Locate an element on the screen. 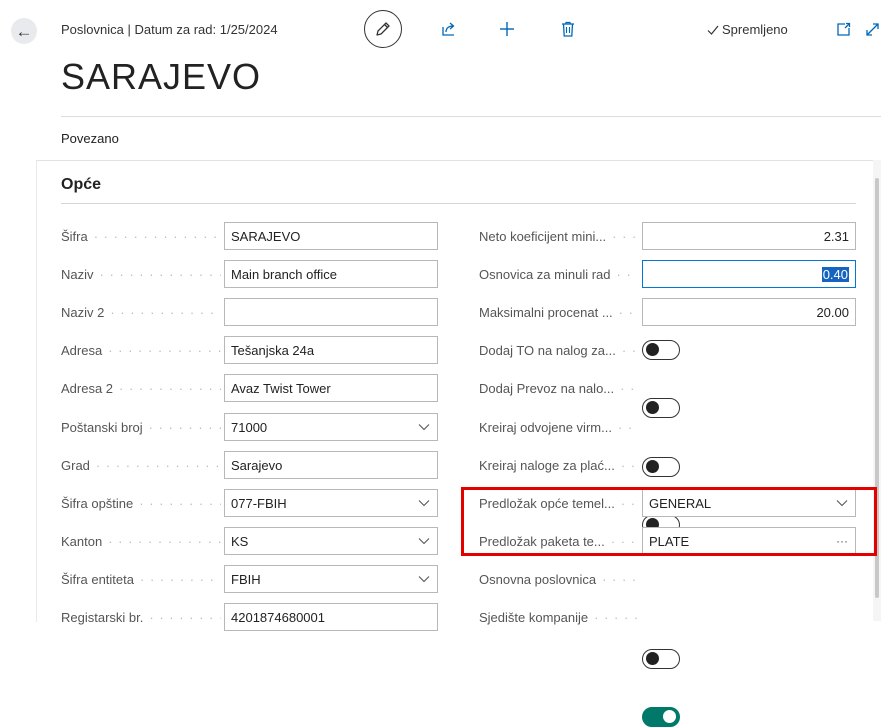 The width and height of the screenshot is (881, 727). dodaj-to-na-nalog-za-toggle is located at coordinates (661, 350).